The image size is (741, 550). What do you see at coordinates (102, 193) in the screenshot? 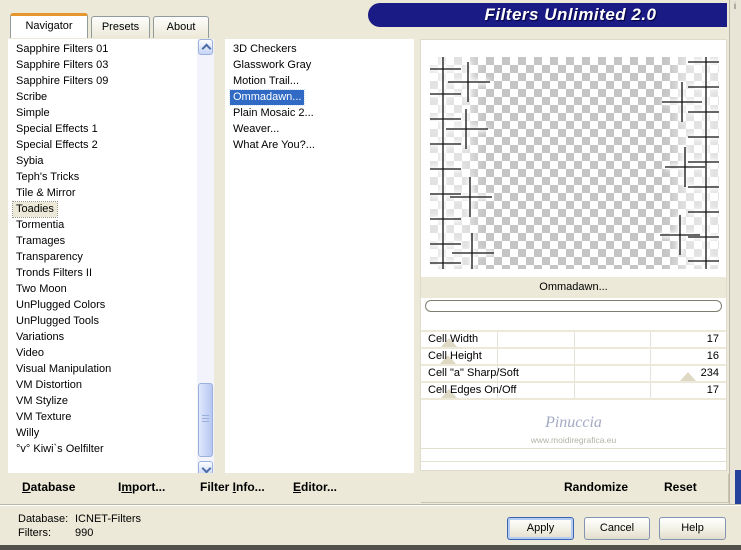
I see `category-item: Tile & Mirror` at bounding box center [102, 193].